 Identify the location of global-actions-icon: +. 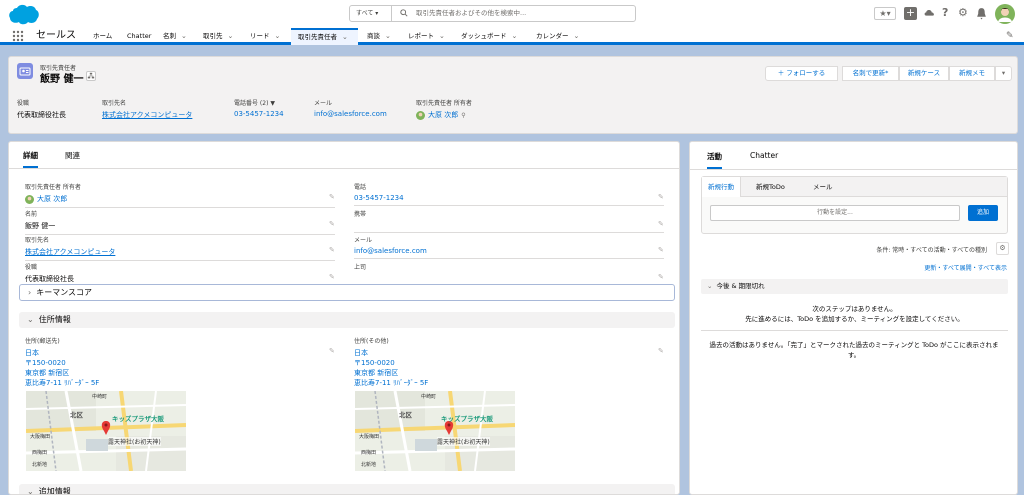
(910, 13).